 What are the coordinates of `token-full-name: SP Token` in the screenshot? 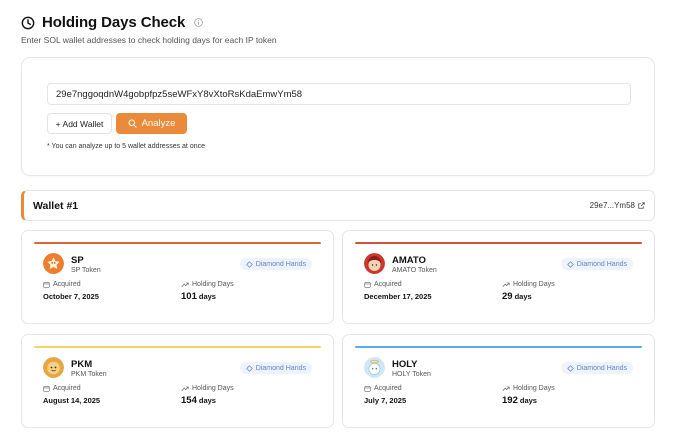 It's located at (86, 270).